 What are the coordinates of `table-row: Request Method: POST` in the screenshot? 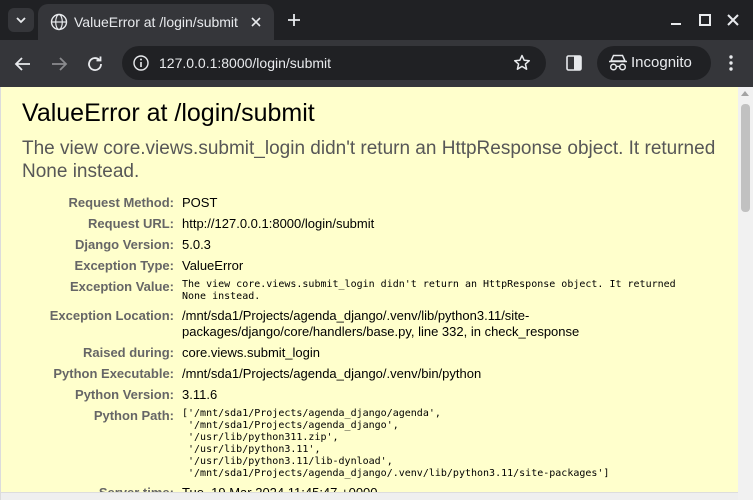 It's located at (366, 203).